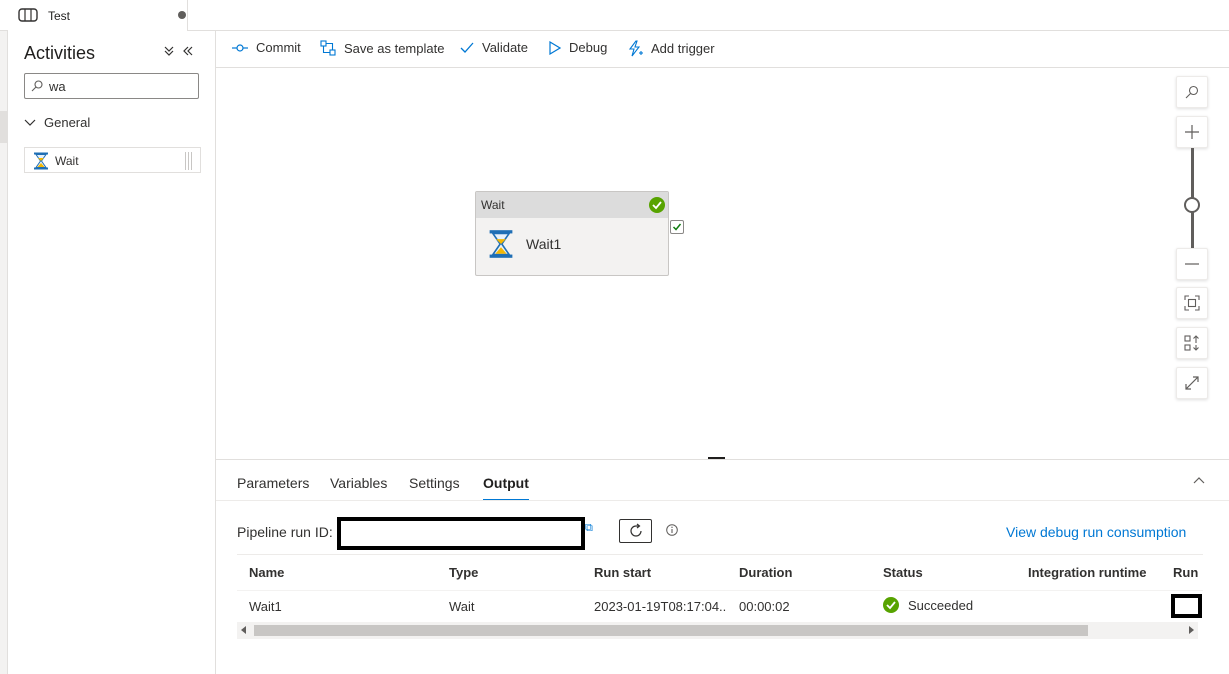 This screenshot has width=1229, height=674. I want to click on validate-button: Validate, so click(494, 47).